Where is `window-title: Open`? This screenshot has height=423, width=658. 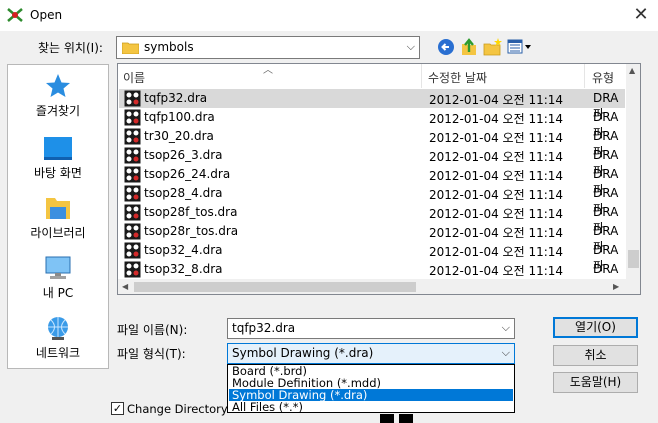 window-title: Open is located at coordinates (46, 15).